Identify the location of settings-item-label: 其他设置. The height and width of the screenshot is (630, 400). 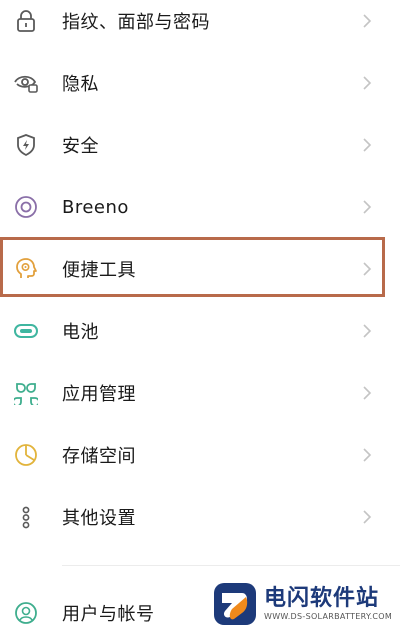
(99, 518).